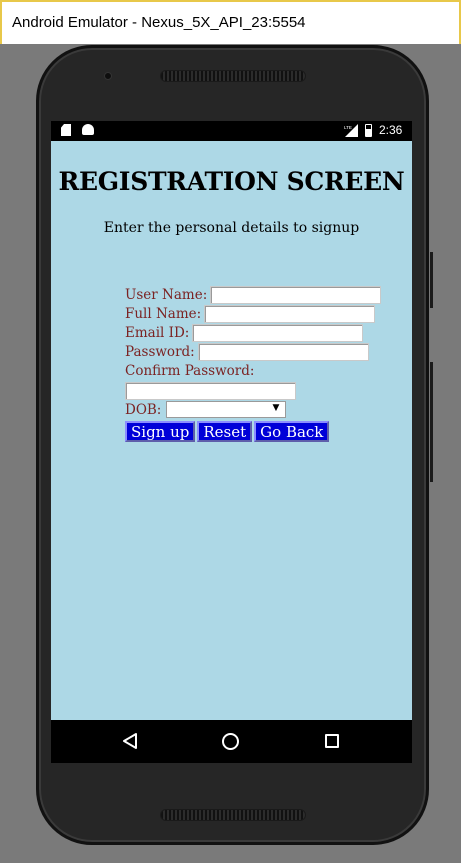 This screenshot has height=863, width=461. Describe the element at coordinates (233, 815) in the screenshot. I see `bottom-speaker` at that location.